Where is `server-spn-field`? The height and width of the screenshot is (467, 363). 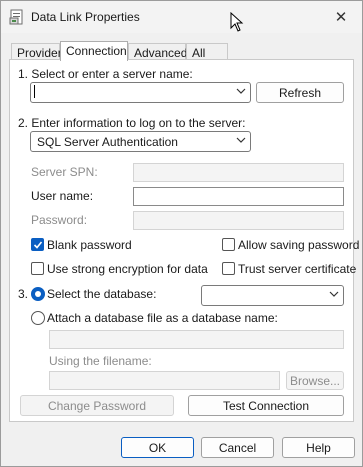
server-spn-field is located at coordinates (238, 172).